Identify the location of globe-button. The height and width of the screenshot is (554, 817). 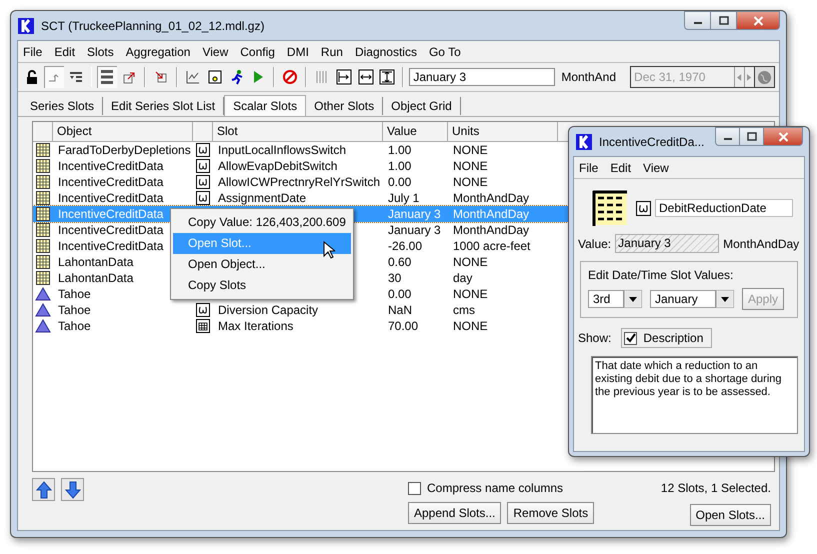
(764, 77).